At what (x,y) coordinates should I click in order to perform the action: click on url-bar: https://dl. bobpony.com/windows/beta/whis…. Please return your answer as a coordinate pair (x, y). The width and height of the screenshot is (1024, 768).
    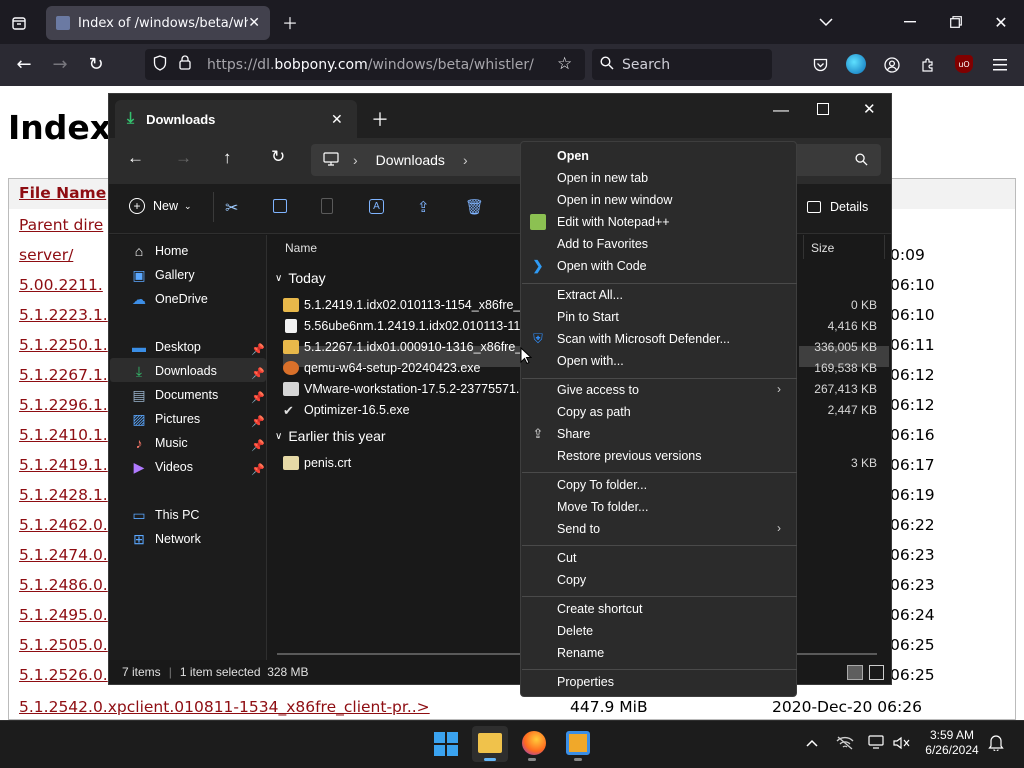
    Looking at the image, I should click on (365, 64).